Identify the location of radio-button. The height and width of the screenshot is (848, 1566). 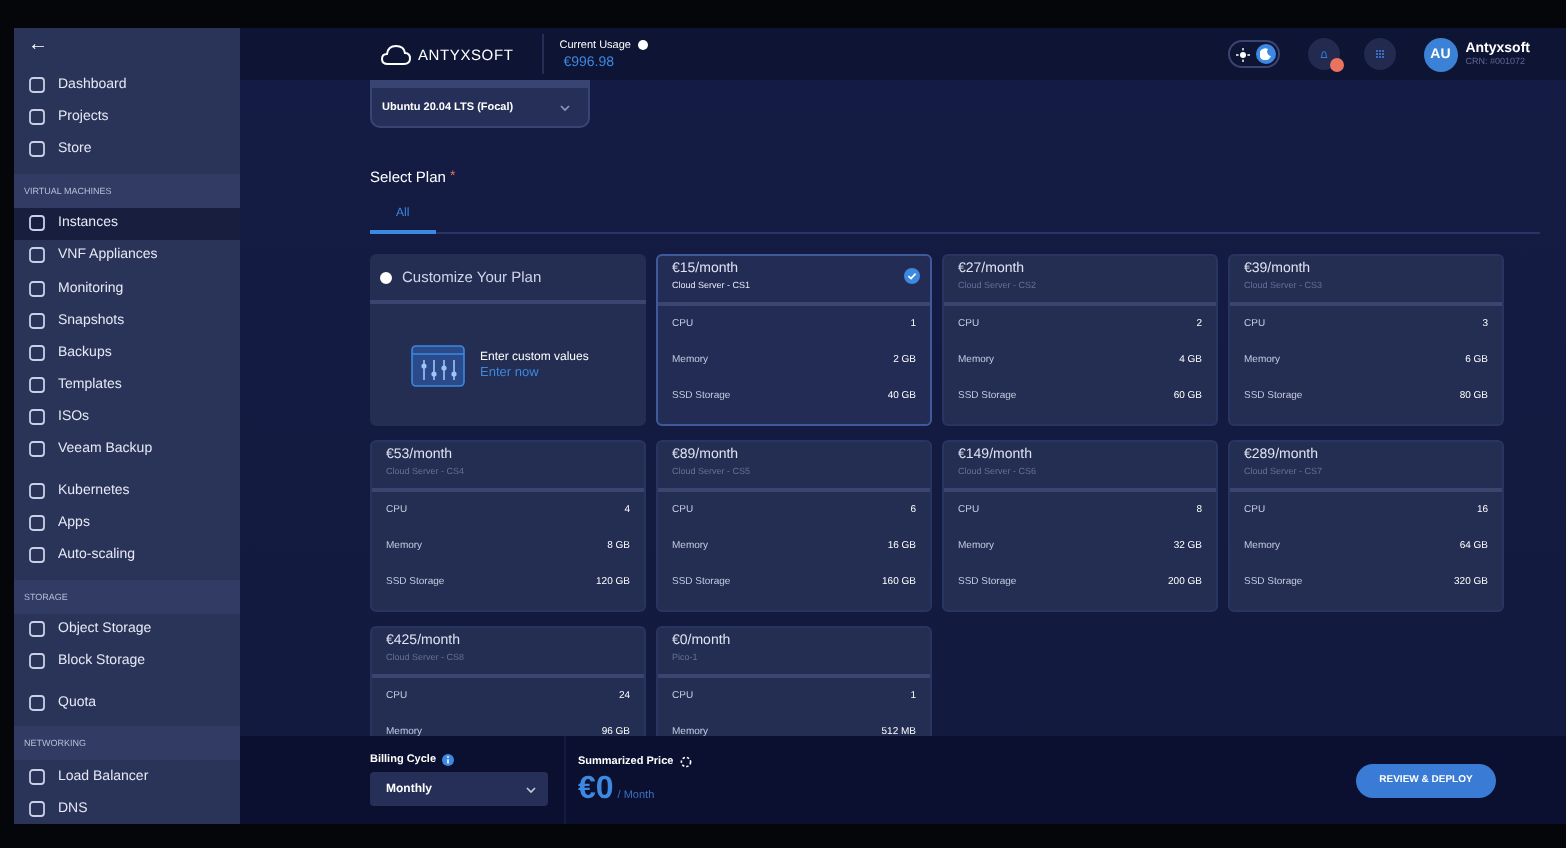
(386, 277).